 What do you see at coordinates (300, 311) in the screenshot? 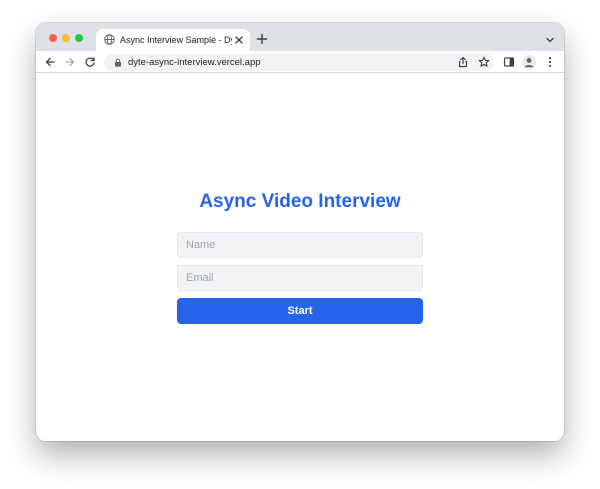
I see `start-button: Start` at bounding box center [300, 311].